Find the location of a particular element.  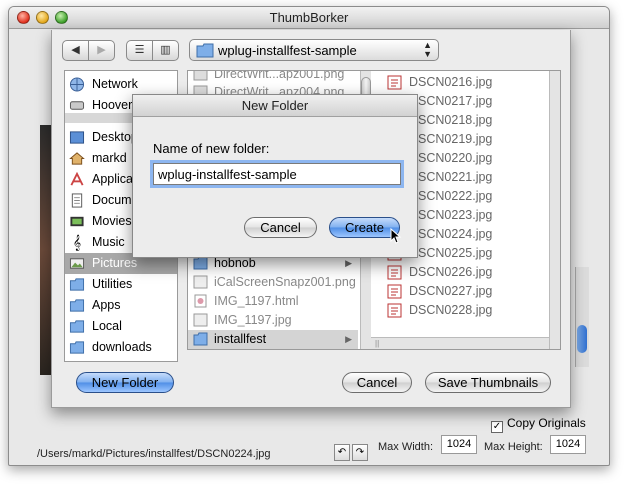

background-scroll-thumb is located at coordinates (582, 339).